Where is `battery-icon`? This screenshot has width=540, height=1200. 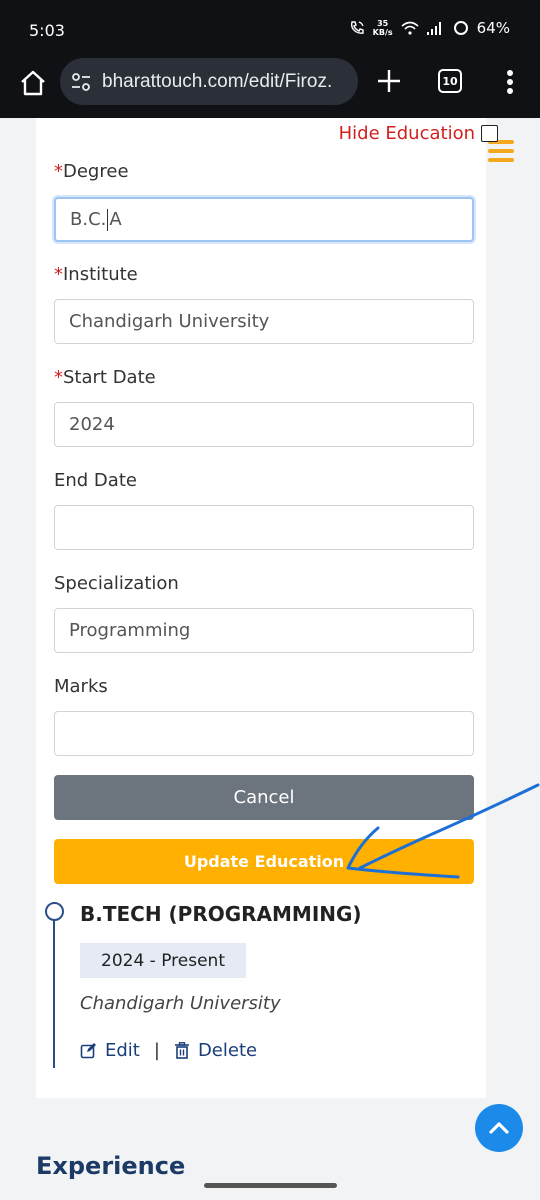 battery-icon is located at coordinates (460, 28).